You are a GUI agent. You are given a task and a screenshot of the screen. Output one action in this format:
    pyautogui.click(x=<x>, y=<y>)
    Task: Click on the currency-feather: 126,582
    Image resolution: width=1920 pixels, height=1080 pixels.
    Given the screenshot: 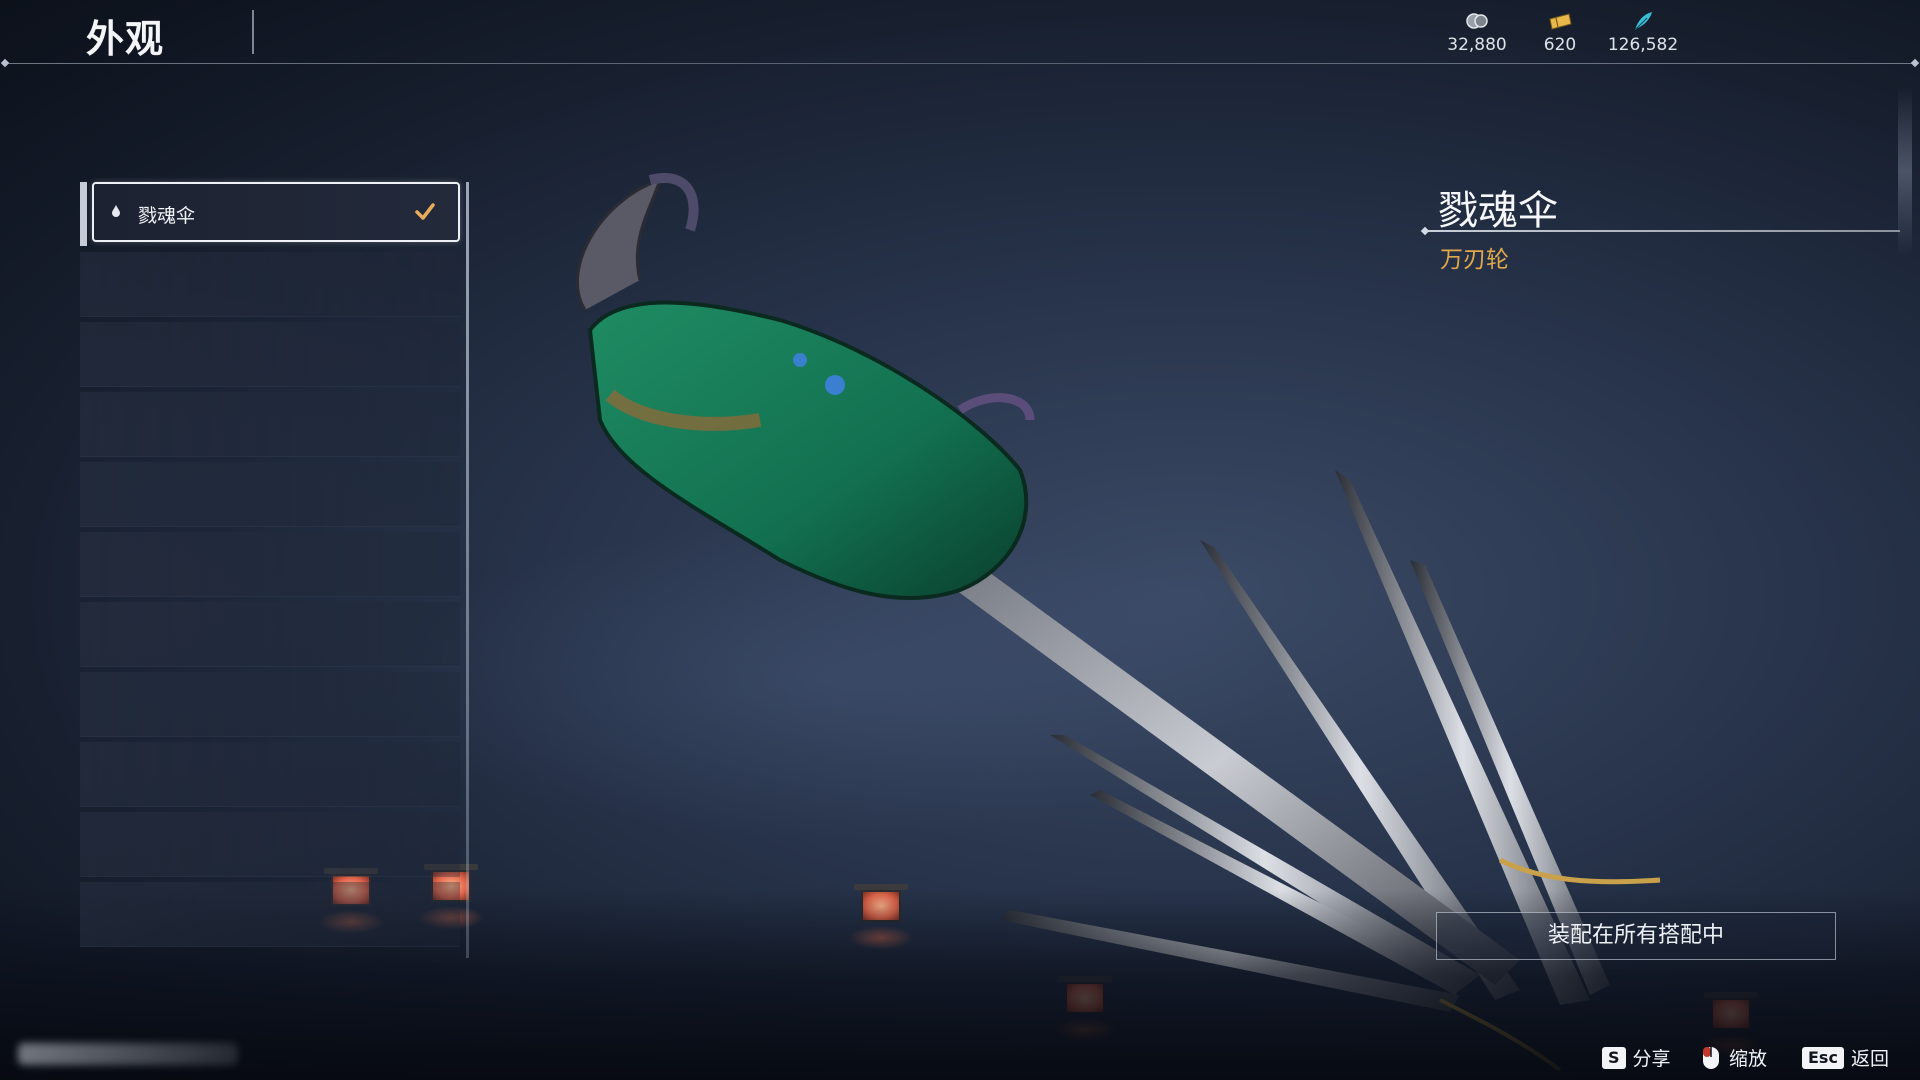 What is the action you would take?
    pyautogui.click(x=1643, y=32)
    